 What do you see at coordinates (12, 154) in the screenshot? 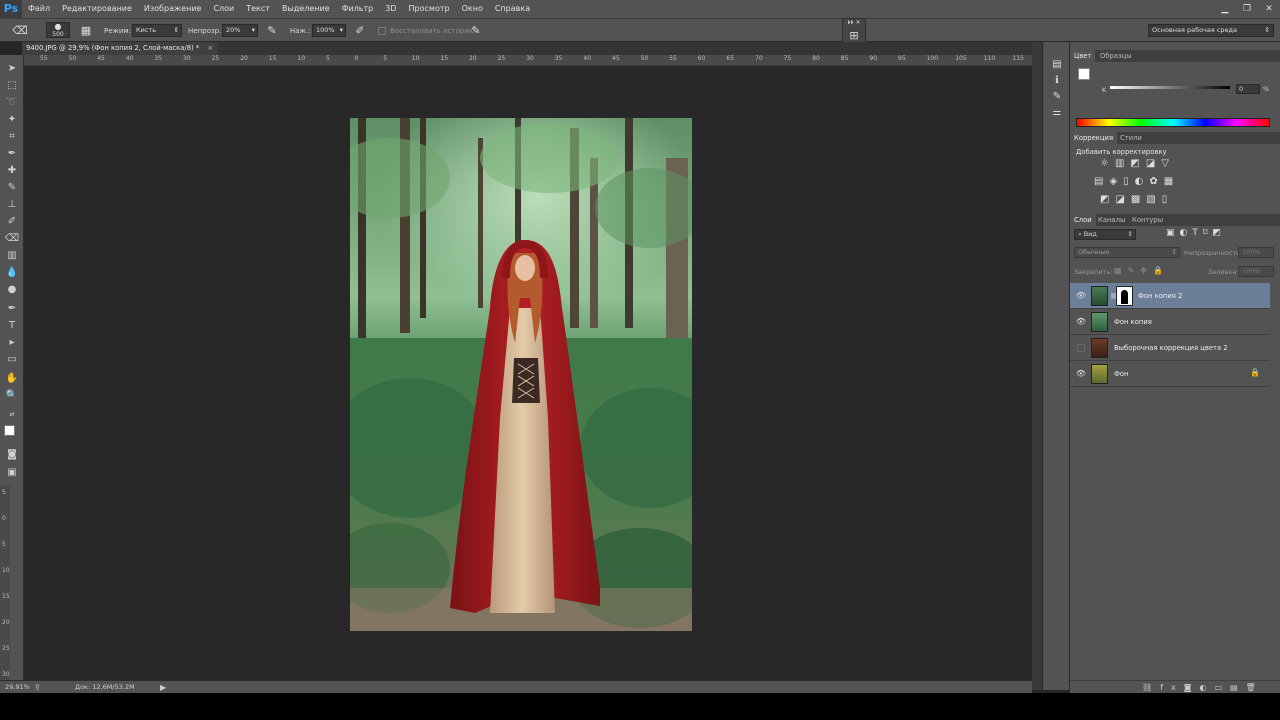
I see `eyedropper-tool-icon: ✒` at bounding box center [12, 154].